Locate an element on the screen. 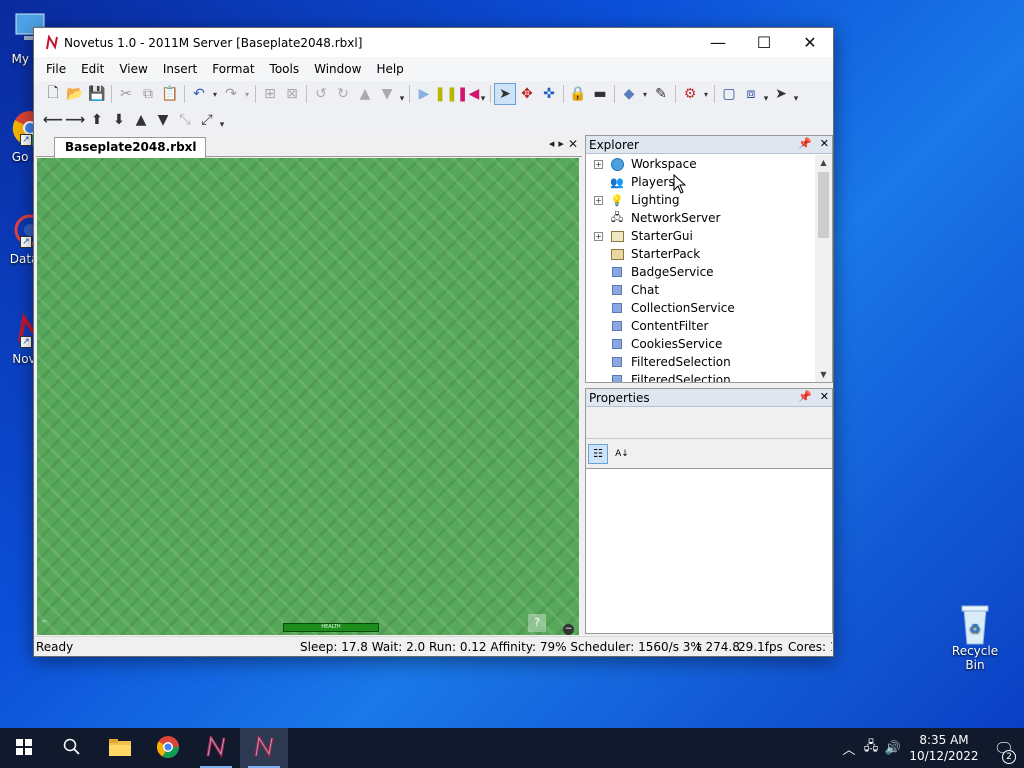 This screenshot has height=768, width=1024. scroll-up-icon: ▲ is located at coordinates (823, 162).